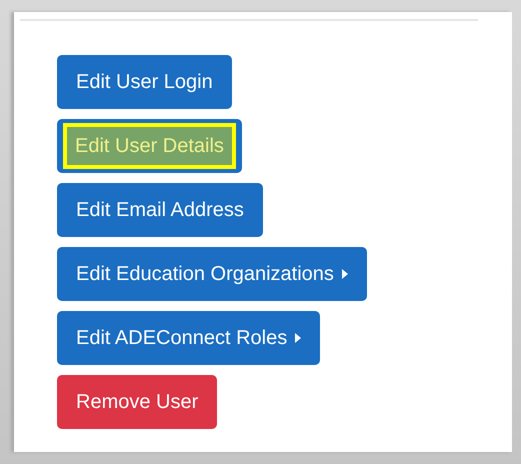 This screenshot has width=521, height=464. What do you see at coordinates (212, 274) in the screenshot?
I see `action-button: Edit Education Organizations` at bounding box center [212, 274].